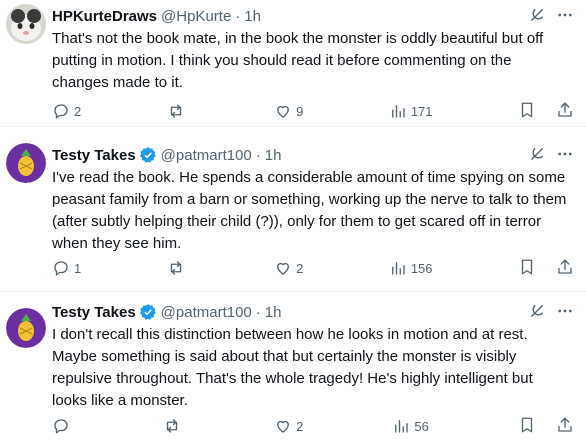  Describe the element at coordinates (300, 111) in the screenshot. I see `like-count: 9` at that location.